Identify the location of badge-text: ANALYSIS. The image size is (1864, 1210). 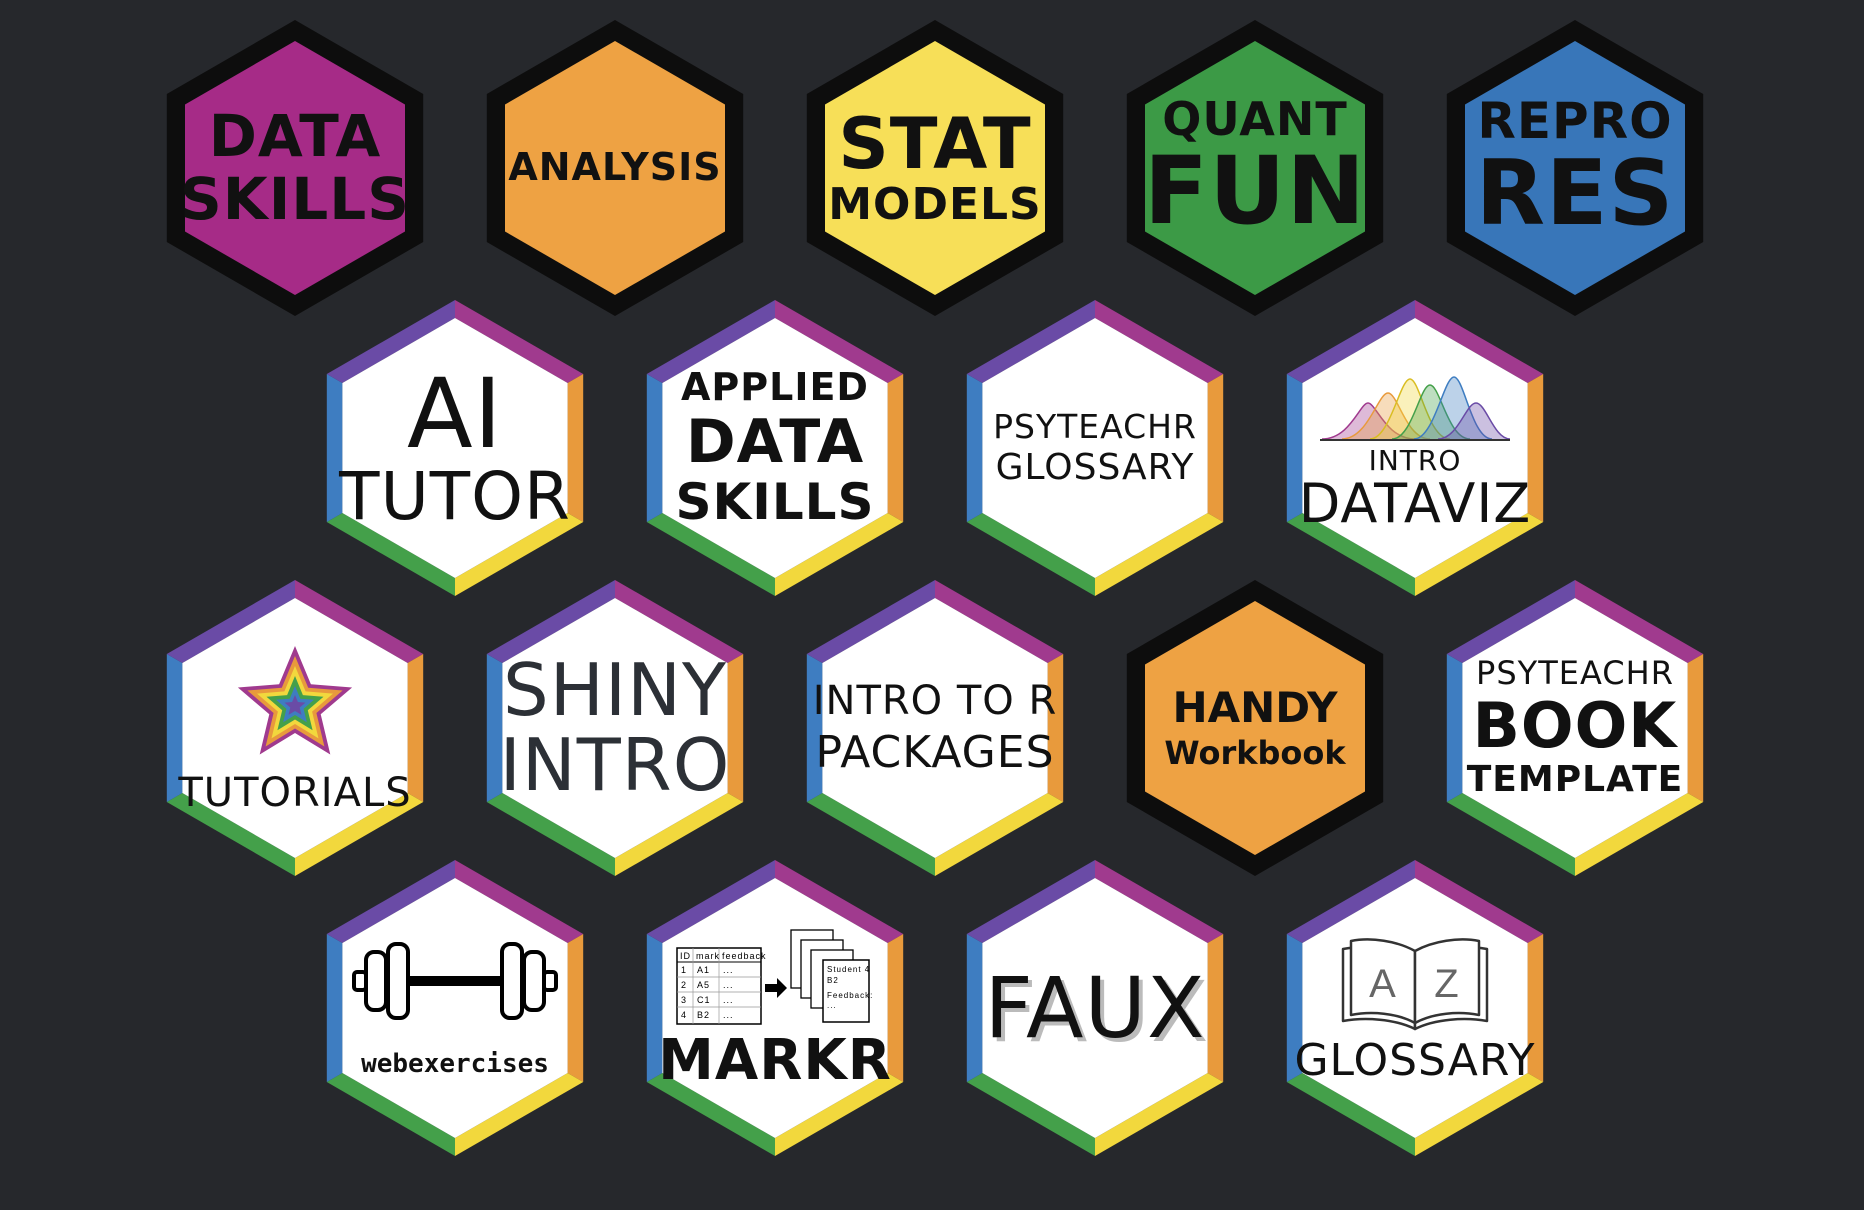
(615, 167).